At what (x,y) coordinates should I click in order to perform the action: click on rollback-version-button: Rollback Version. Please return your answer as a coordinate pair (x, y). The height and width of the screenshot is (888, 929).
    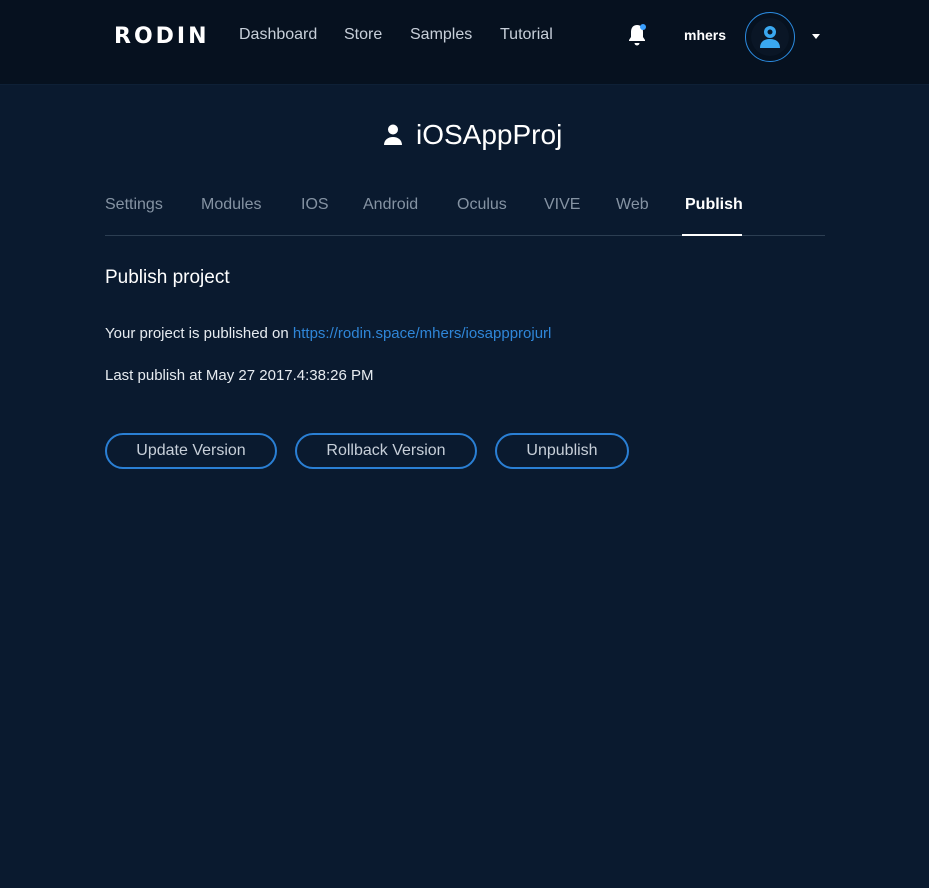
    Looking at the image, I should click on (386, 451).